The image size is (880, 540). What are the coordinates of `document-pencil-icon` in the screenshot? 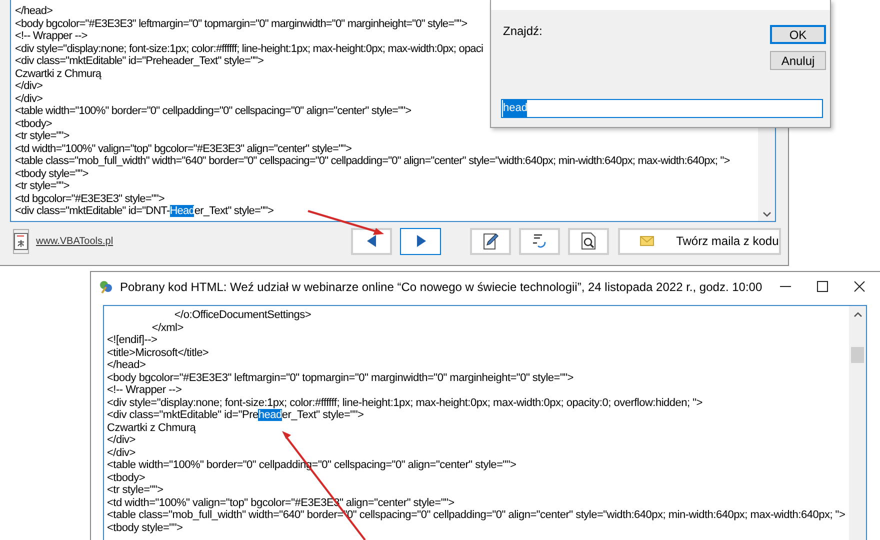 It's located at (490, 241).